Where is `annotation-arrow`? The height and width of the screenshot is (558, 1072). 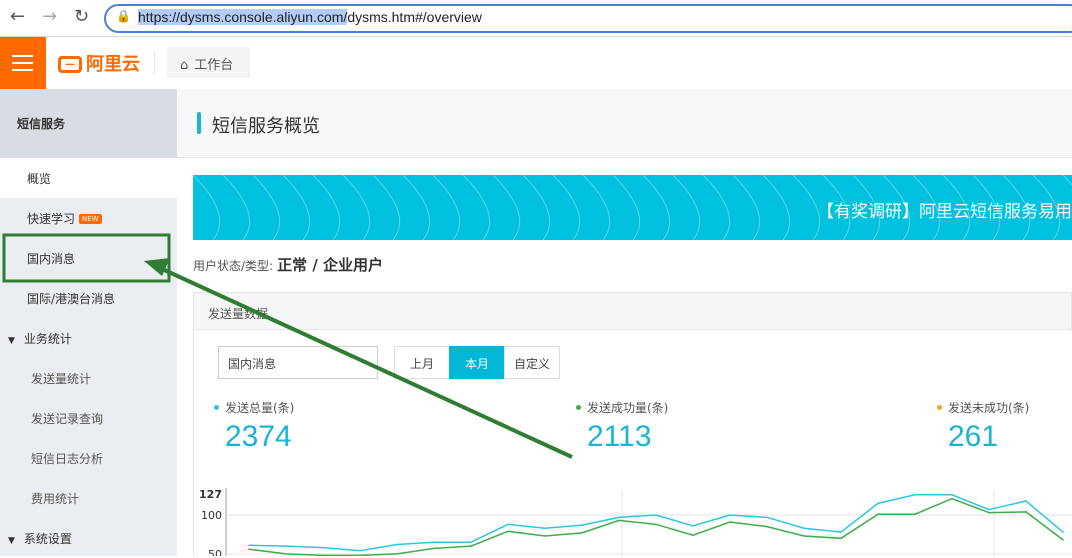 annotation-arrow is located at coordinates (366, 362).